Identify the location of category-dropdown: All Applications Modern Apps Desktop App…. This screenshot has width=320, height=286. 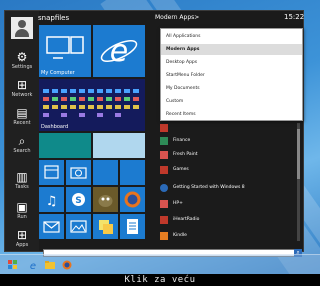
(231, 74).